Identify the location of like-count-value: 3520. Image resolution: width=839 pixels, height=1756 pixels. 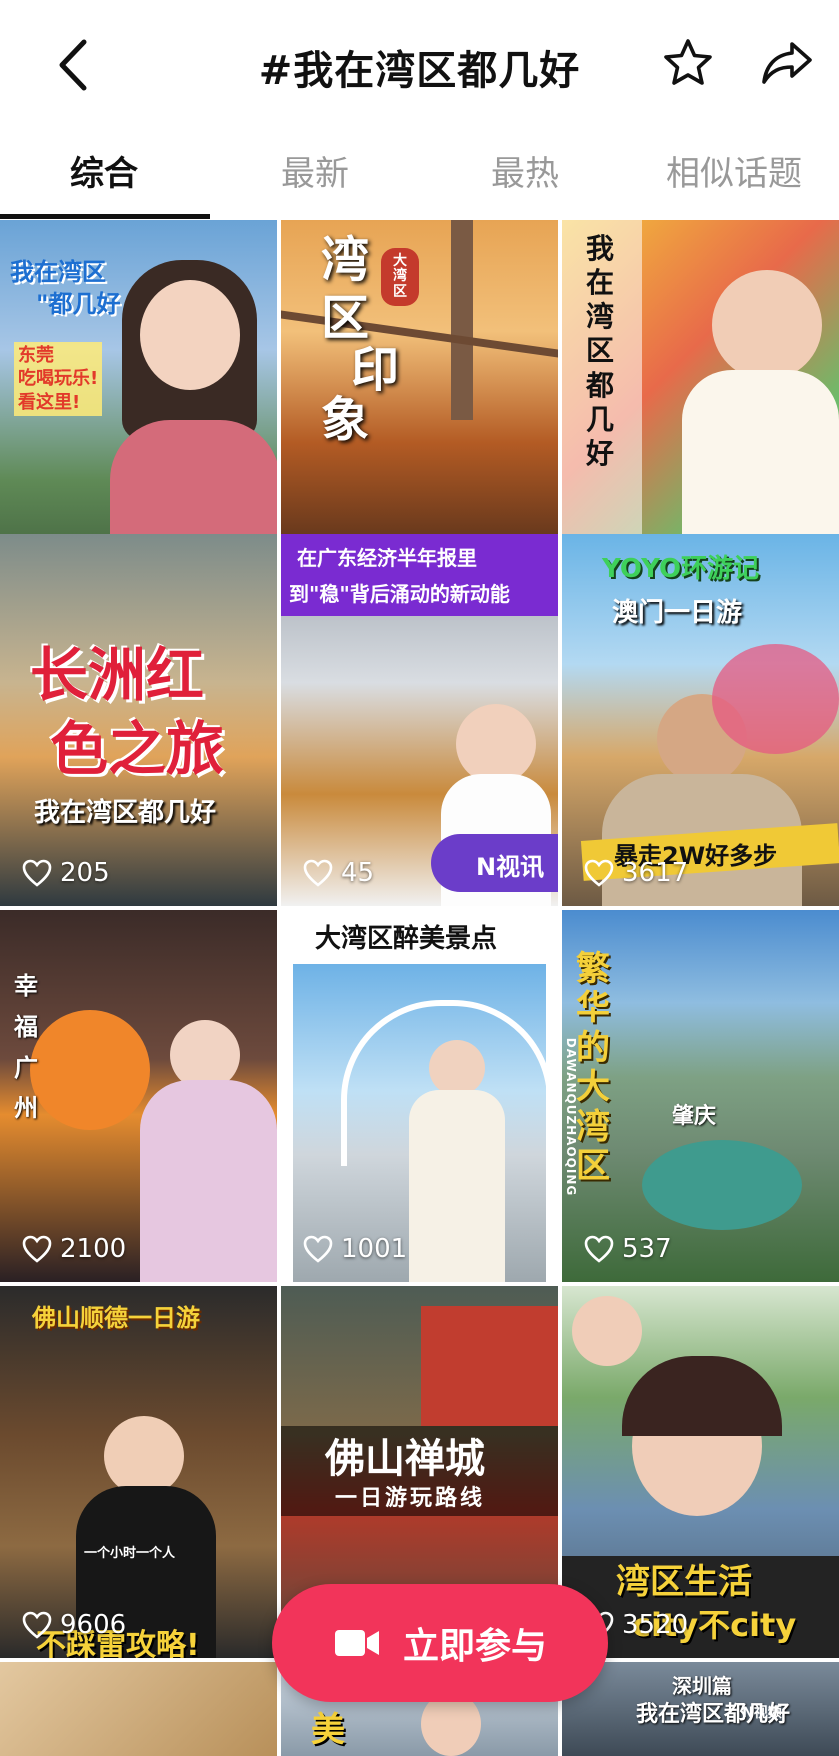
(655, 1625).